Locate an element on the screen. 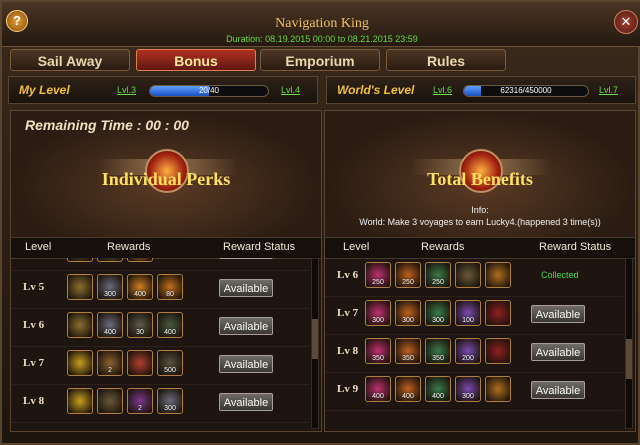 This screenshot has width=640, height=445. benefits-scroll-thumb is located at coordinates (629, 359).